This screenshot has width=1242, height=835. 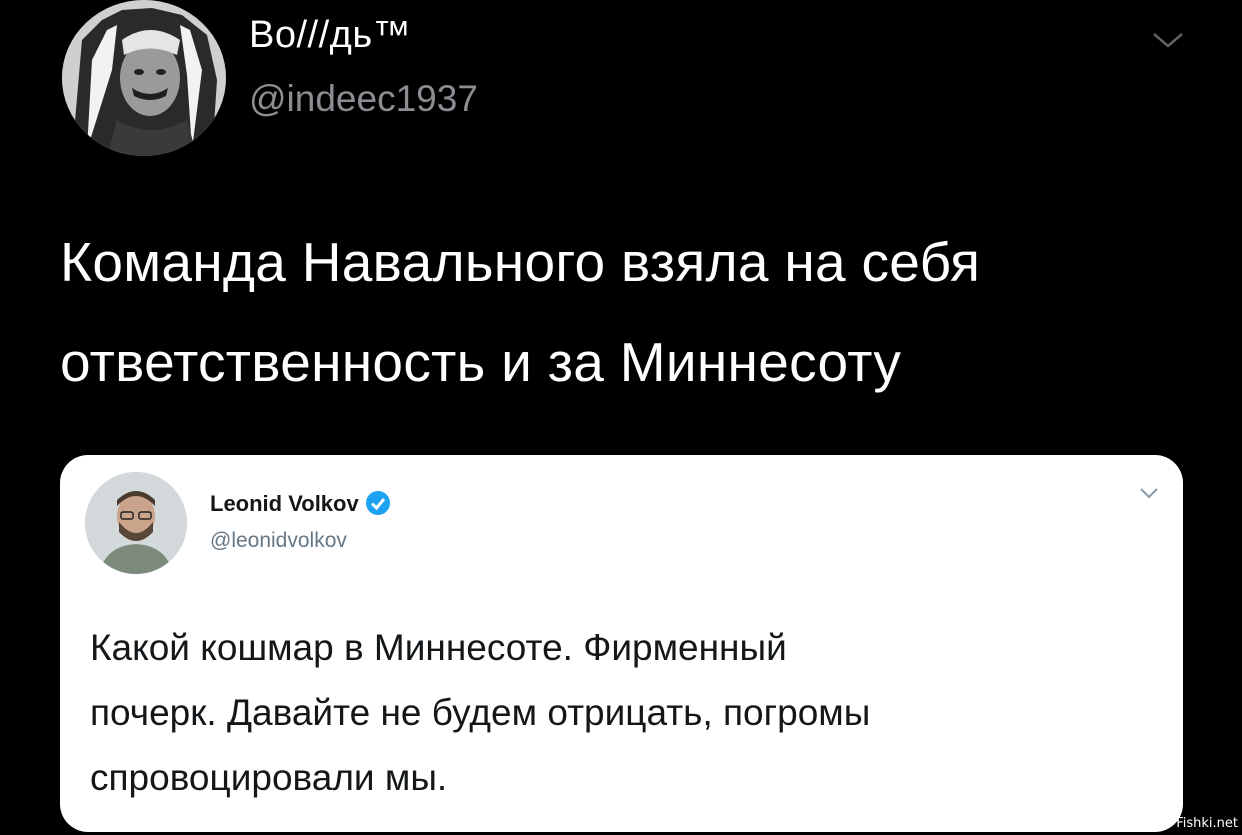 What do you see at coordinates (520, 262) in the screenshot?
I see `tweet-text-line: Команда Навального взяла на себя` at bounding box center [520, 262].